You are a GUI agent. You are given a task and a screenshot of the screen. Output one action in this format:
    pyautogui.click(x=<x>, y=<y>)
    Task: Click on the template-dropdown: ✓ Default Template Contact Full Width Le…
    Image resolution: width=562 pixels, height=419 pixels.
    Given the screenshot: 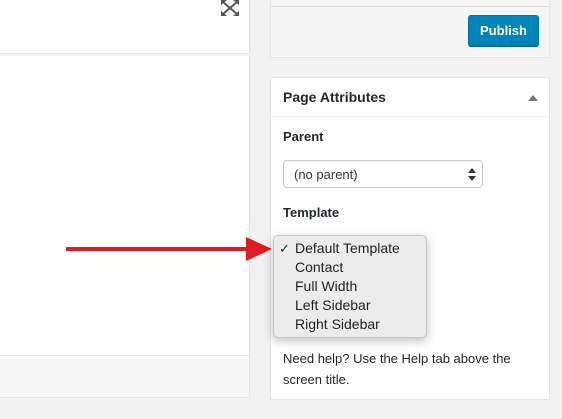 What is the action you would take?
    pyautogui.click(x=350, y=286)
    